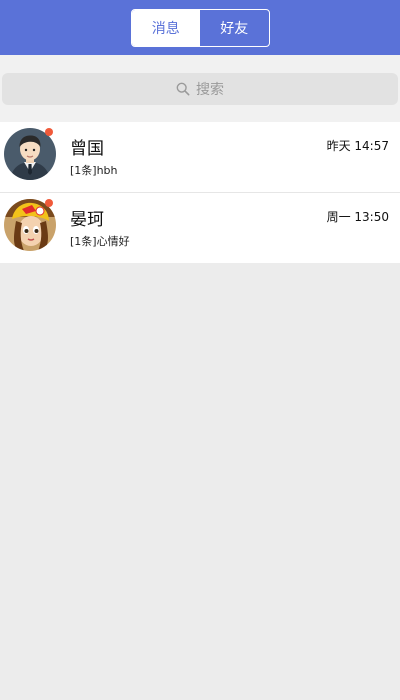  Describe the element at coordinates (87, 220) in the screenshot. I see `contact-name: 晏珂` at that location.